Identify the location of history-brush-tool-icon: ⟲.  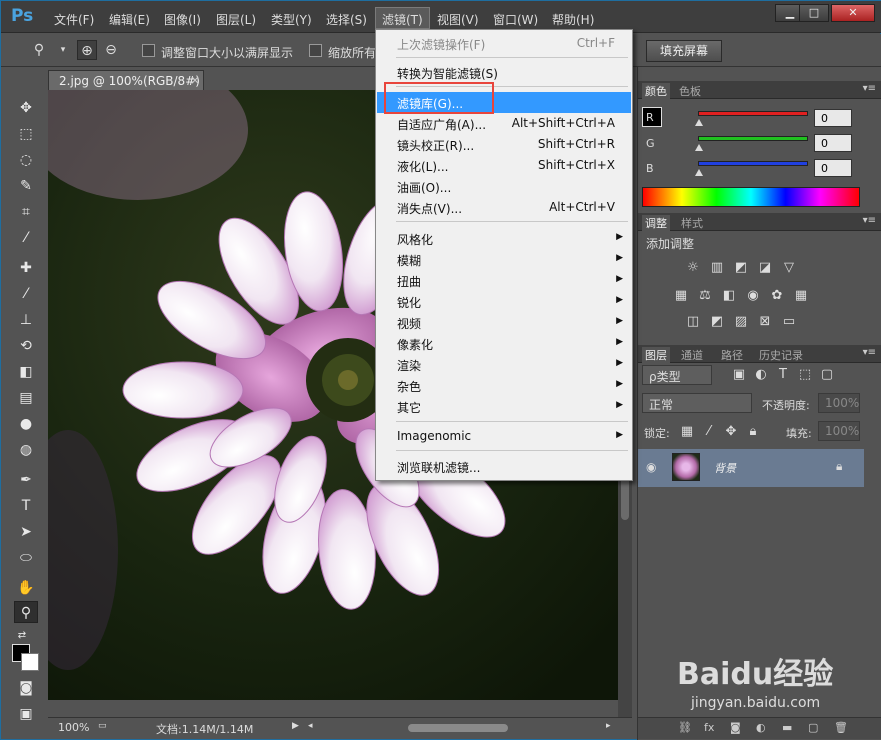
(26, 346).